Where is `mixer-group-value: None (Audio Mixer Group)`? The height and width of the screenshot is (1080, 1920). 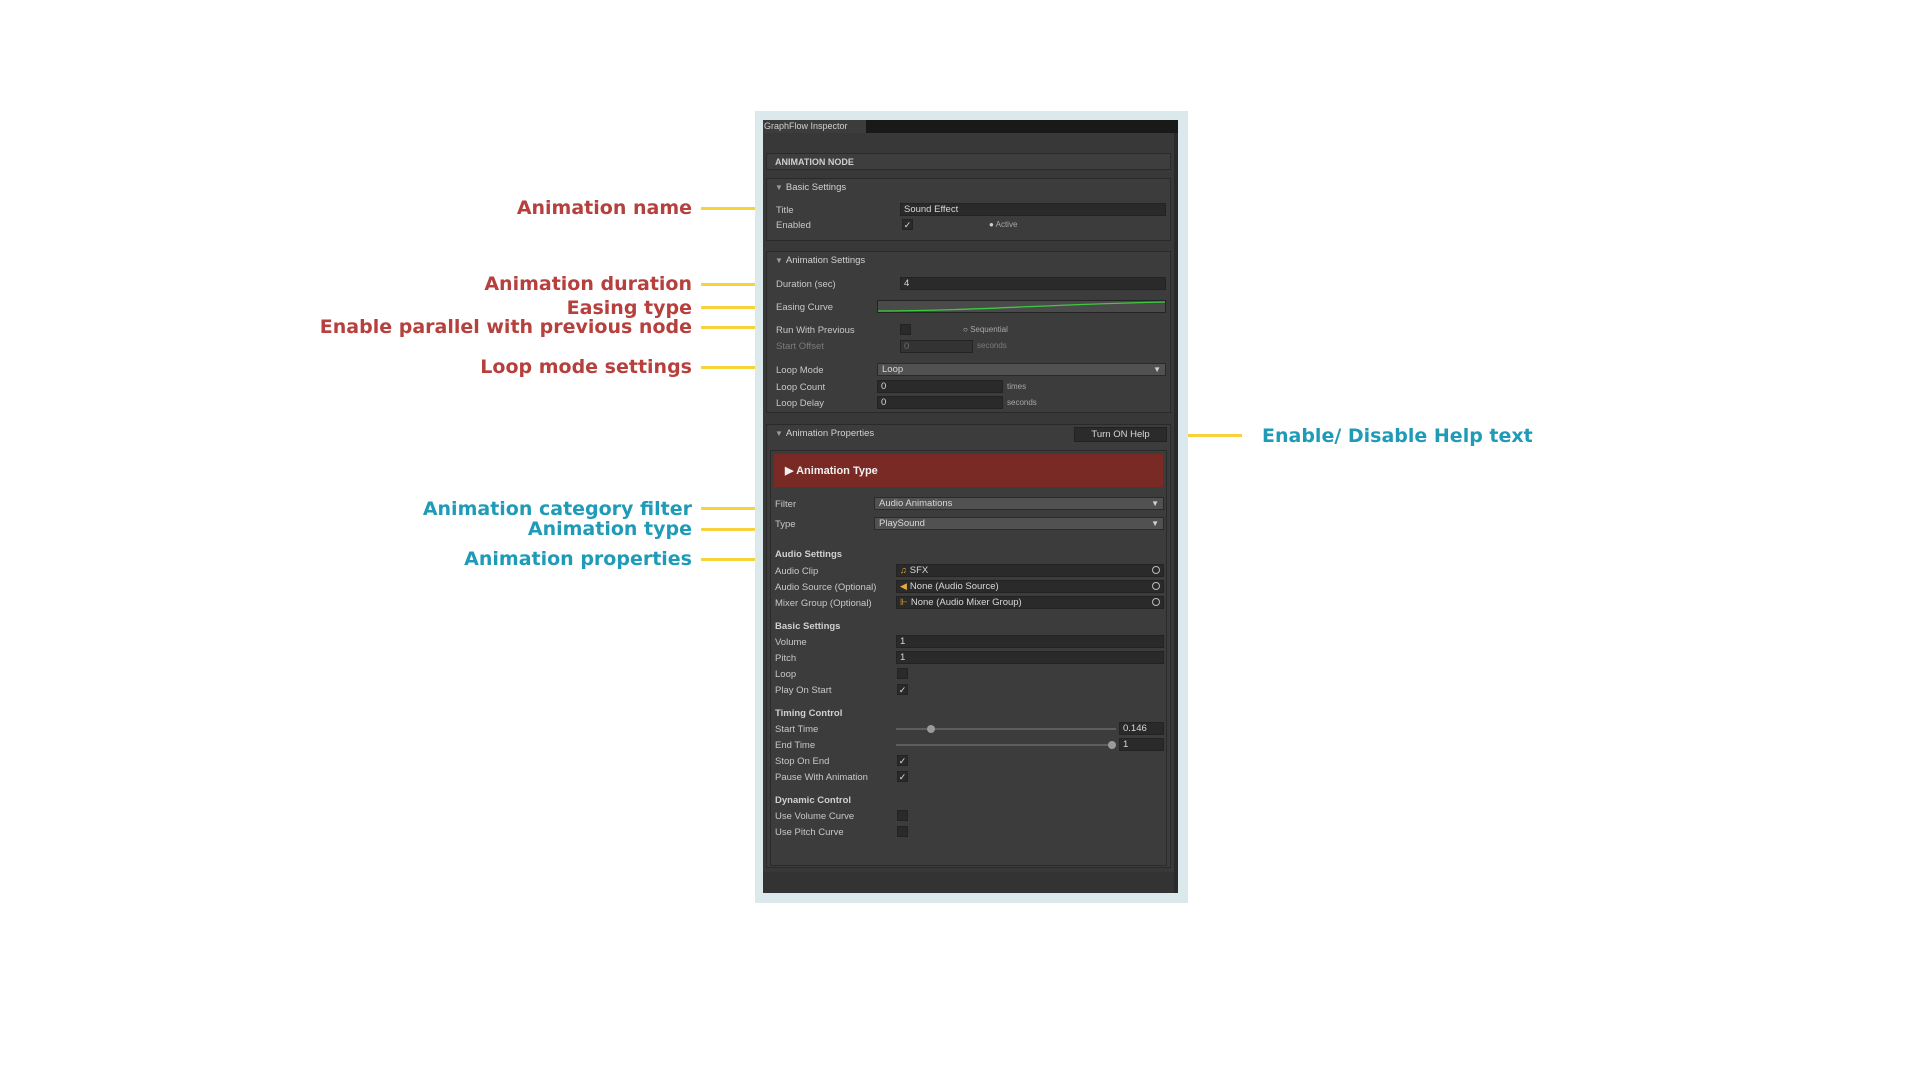 mixer-group-value: None (Audio Mixer Group) is located at coordinates (966, 602).